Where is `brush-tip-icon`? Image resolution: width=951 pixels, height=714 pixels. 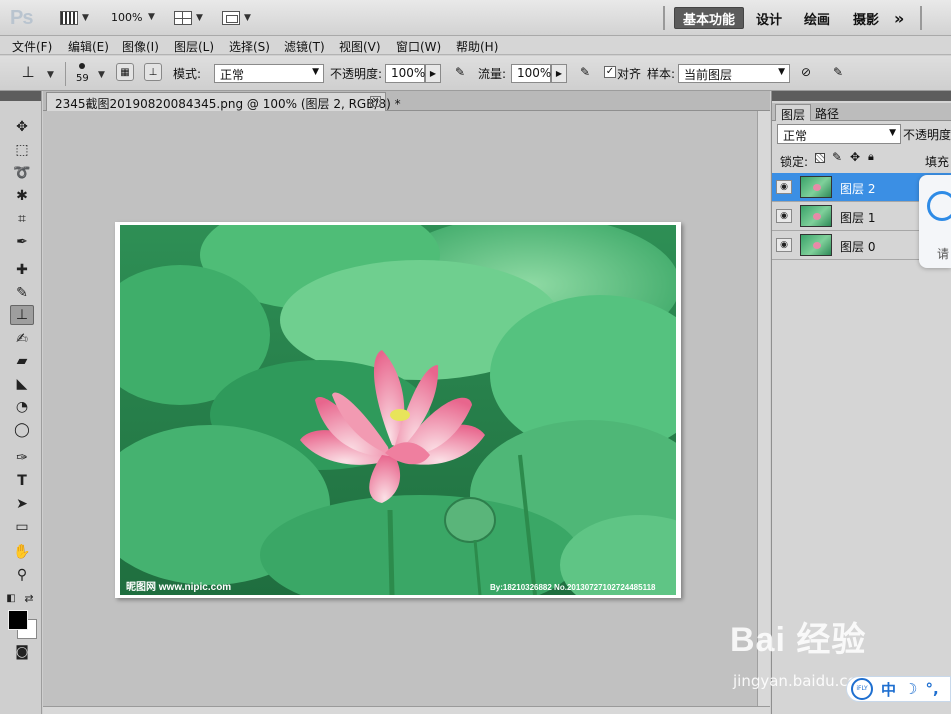 brush-tip-icon is located at coordinates (82, 66).